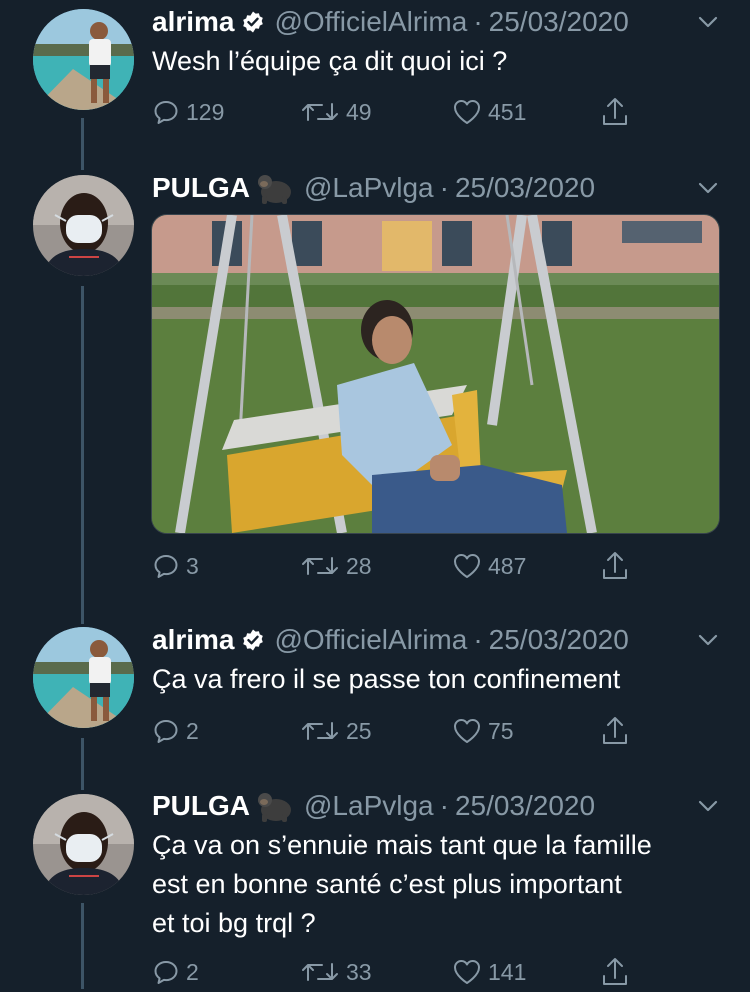 The width and height of the screenshot is (750, 992). Describe the element at coordinates (192, 565) in the screenshot. I see `reply-count: 3` at that location.